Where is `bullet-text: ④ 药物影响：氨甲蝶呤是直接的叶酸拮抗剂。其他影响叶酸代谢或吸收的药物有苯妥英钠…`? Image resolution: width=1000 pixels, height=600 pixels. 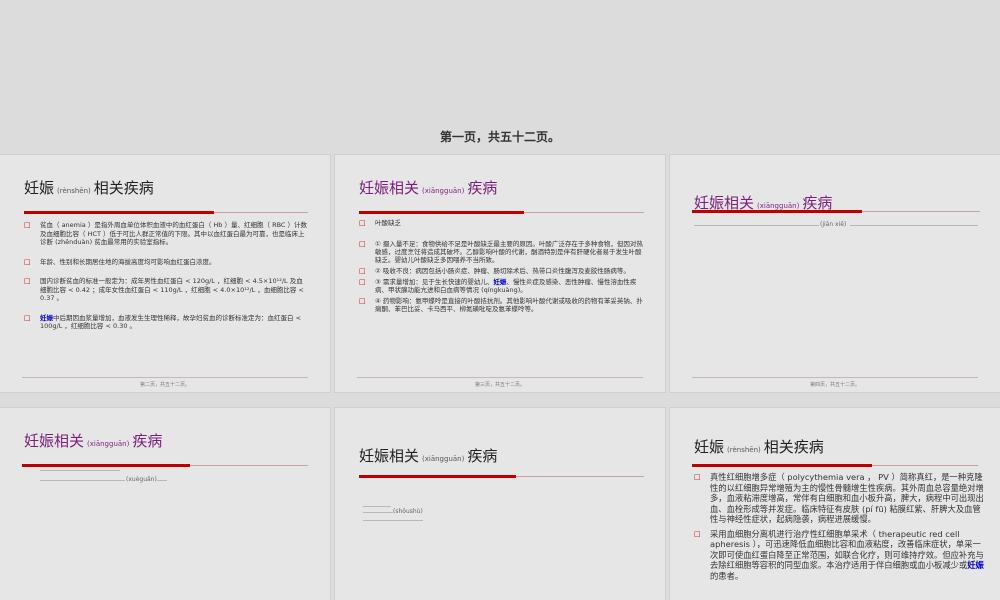 bullet-text: ④ 药物影响：氨甲蝶呤是直接的叶酸拮抗剂。其他影响叶酸代谢或吸收的药物有苯妥英钠… is located at coordinates (509, 305).